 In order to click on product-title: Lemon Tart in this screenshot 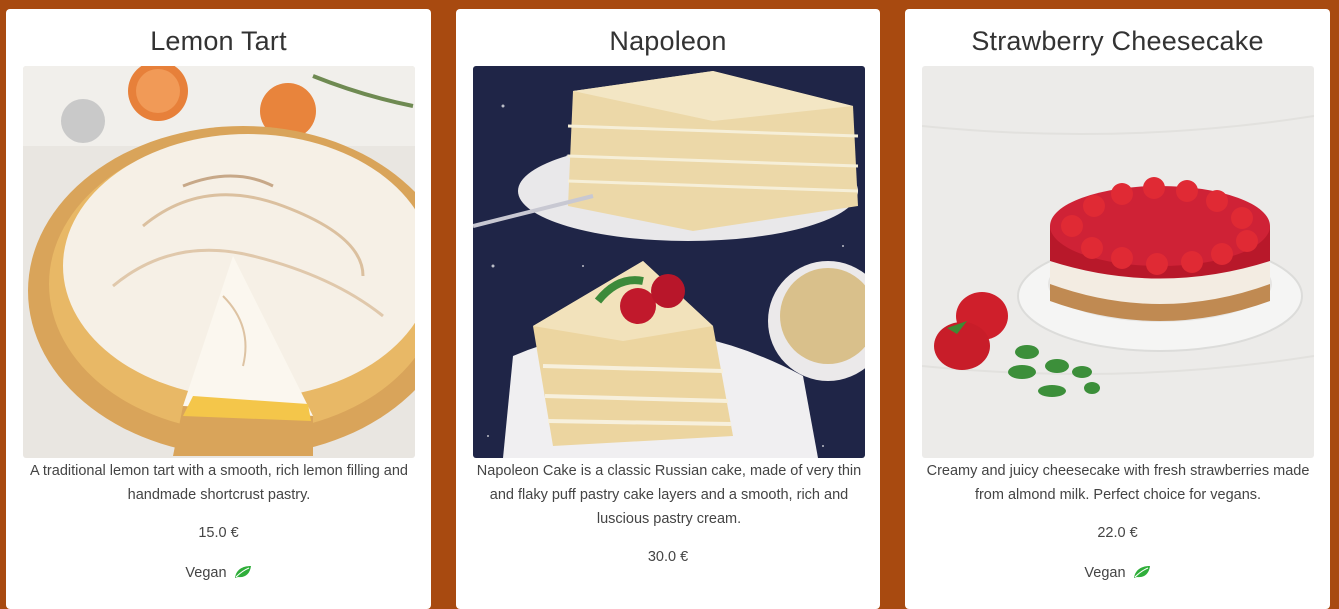, I will do `click(218, 41)`.